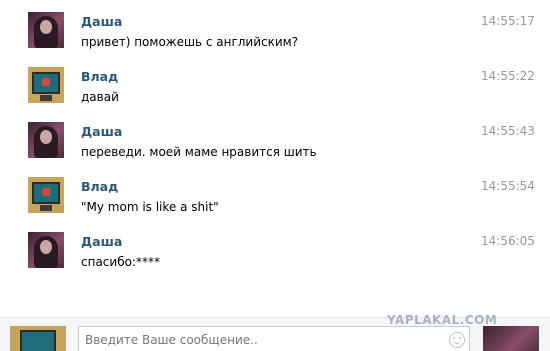  I want to click on message-text: давай, so click(100, 97).